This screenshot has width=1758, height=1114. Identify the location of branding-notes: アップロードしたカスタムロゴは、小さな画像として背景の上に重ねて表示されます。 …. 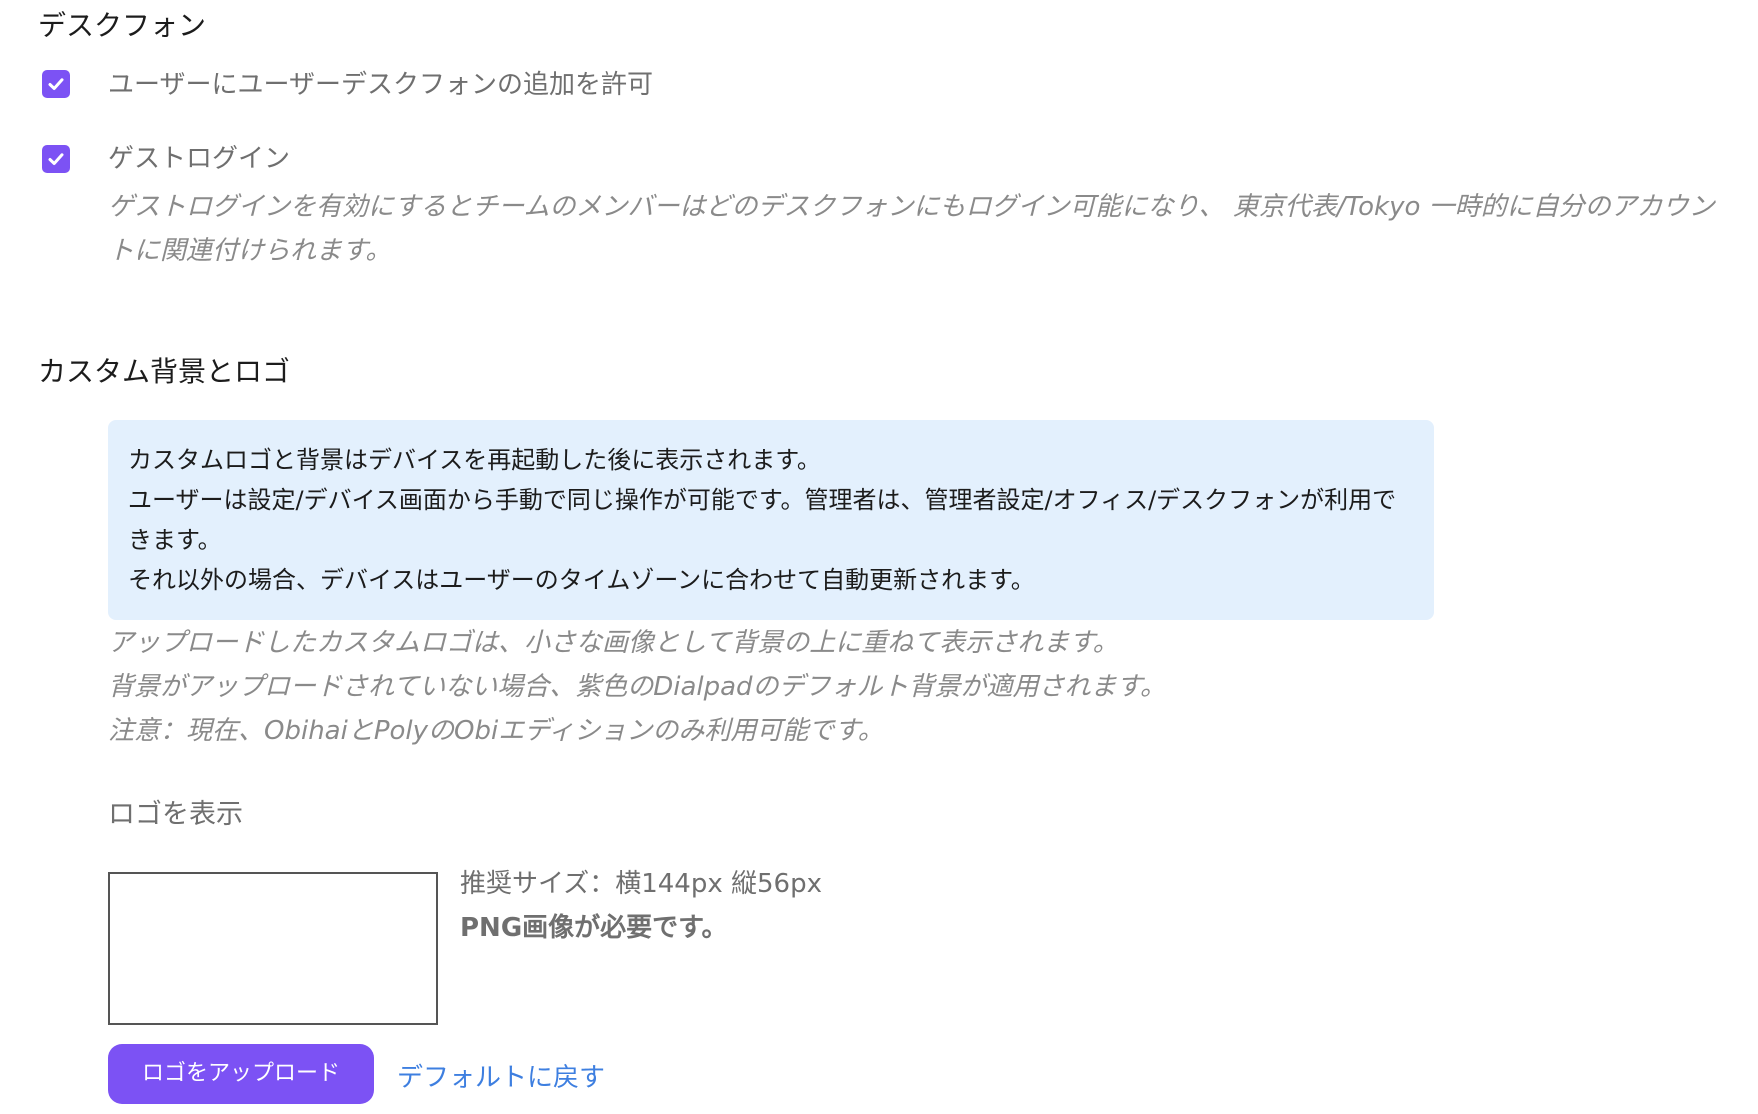
(908, 687).